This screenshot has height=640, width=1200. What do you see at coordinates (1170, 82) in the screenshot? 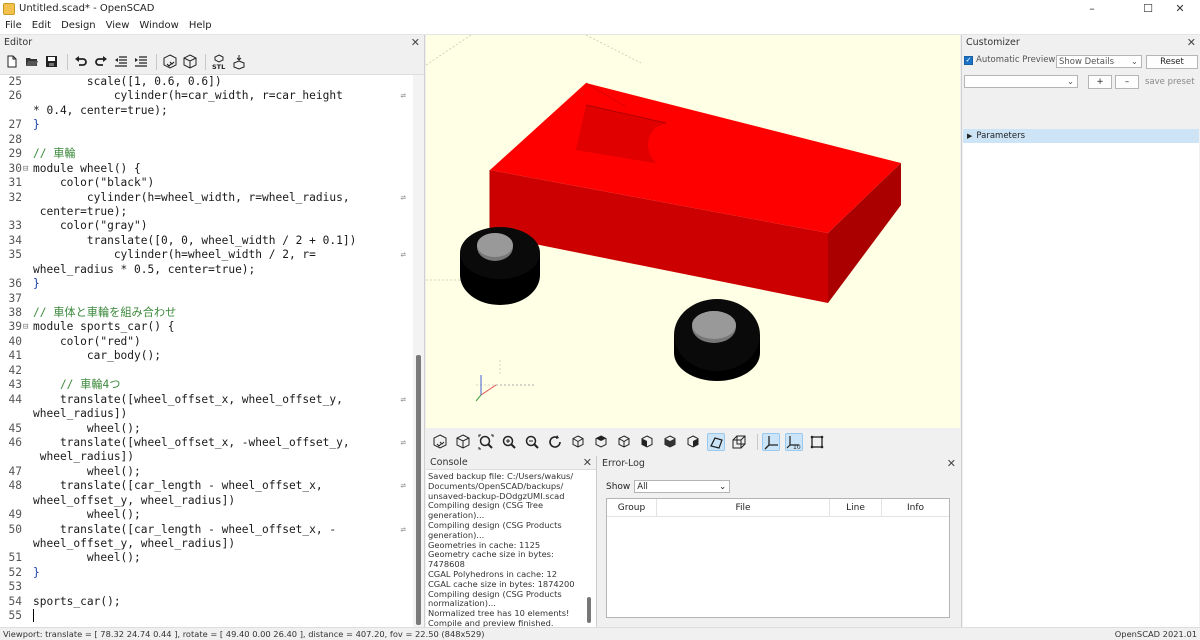
I see `save-preset-button: save preset` at bounding box center [1170, 82].